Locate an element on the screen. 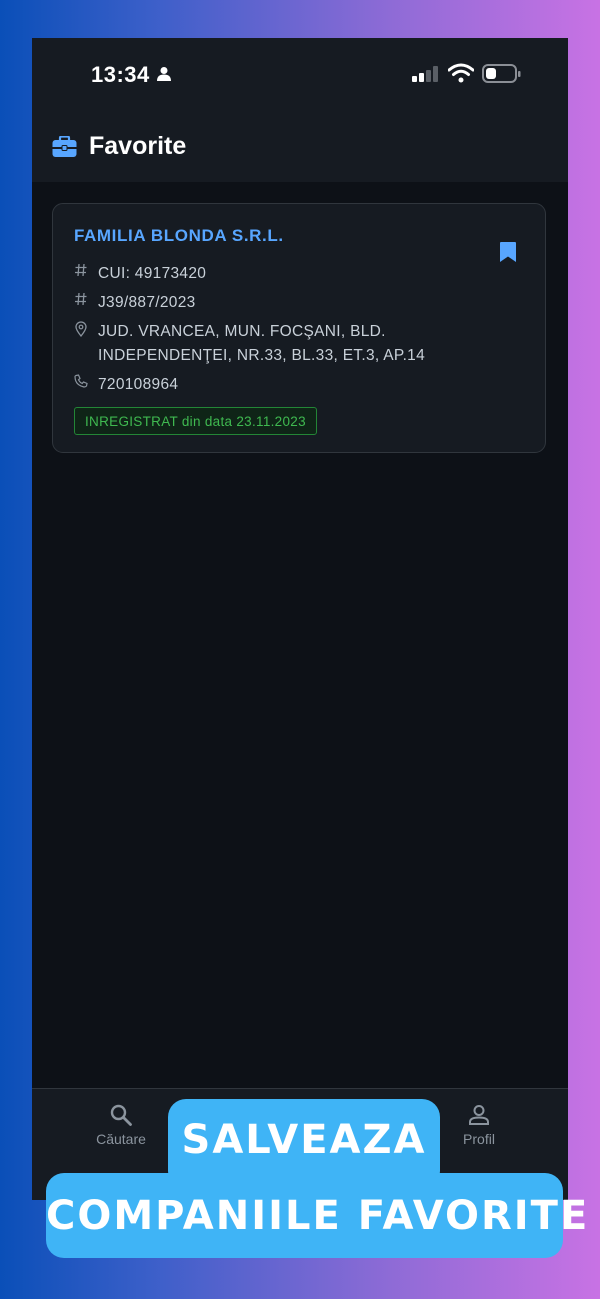 The height and width of the screenshot is (1299, 600). tab-profile-label: Profil is located at coordinates (479, 1139).